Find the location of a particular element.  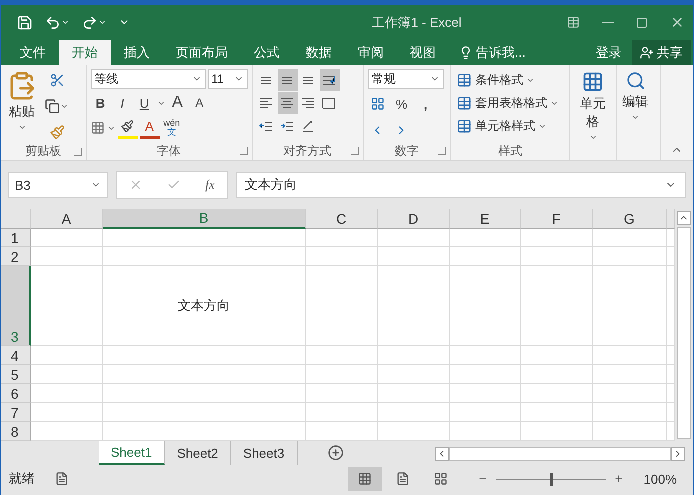

sheet-tab: Sheet1 is located at coordinates (132, 453).